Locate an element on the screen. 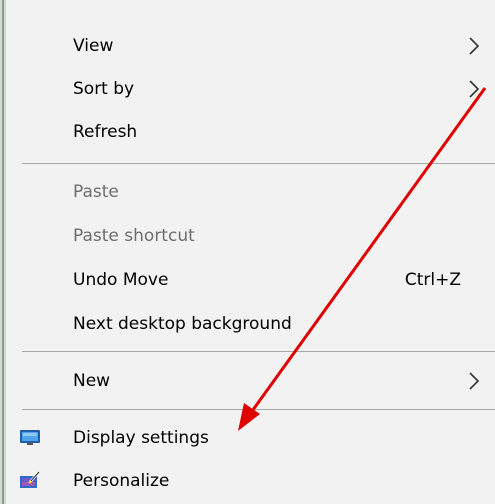  menu-item-next-desktop-background: Next desktop background is located at coordinates (250, 324).